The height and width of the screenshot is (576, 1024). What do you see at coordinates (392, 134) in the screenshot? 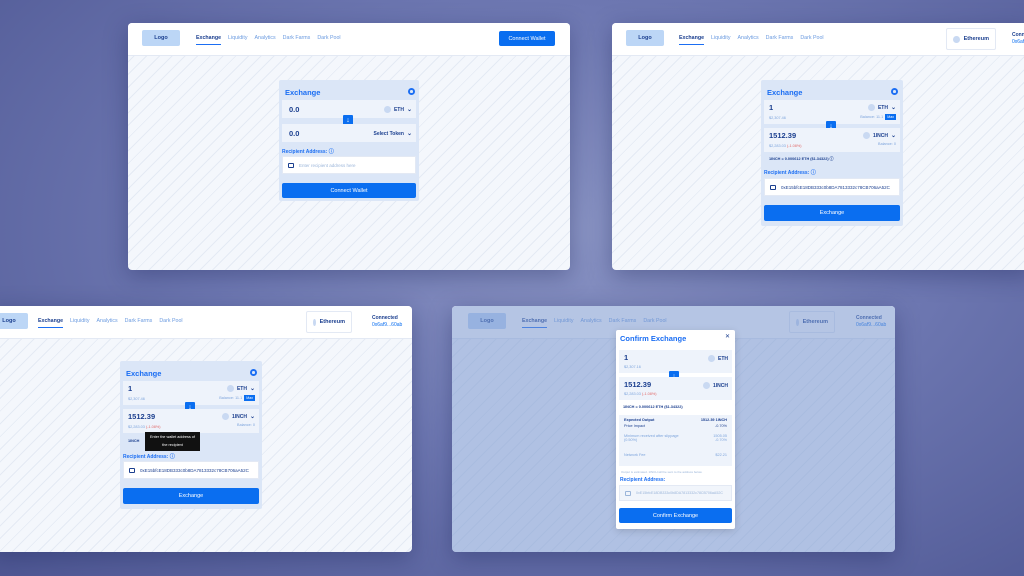
I see `to-token-select: Select Token ⌄` at bounding box center [392, 134].